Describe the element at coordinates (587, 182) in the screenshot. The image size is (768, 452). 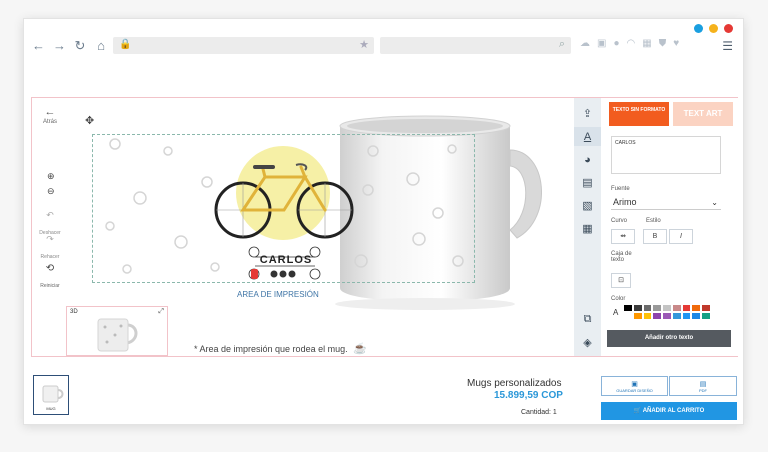
I see `grid-icon: ▤` at that location.